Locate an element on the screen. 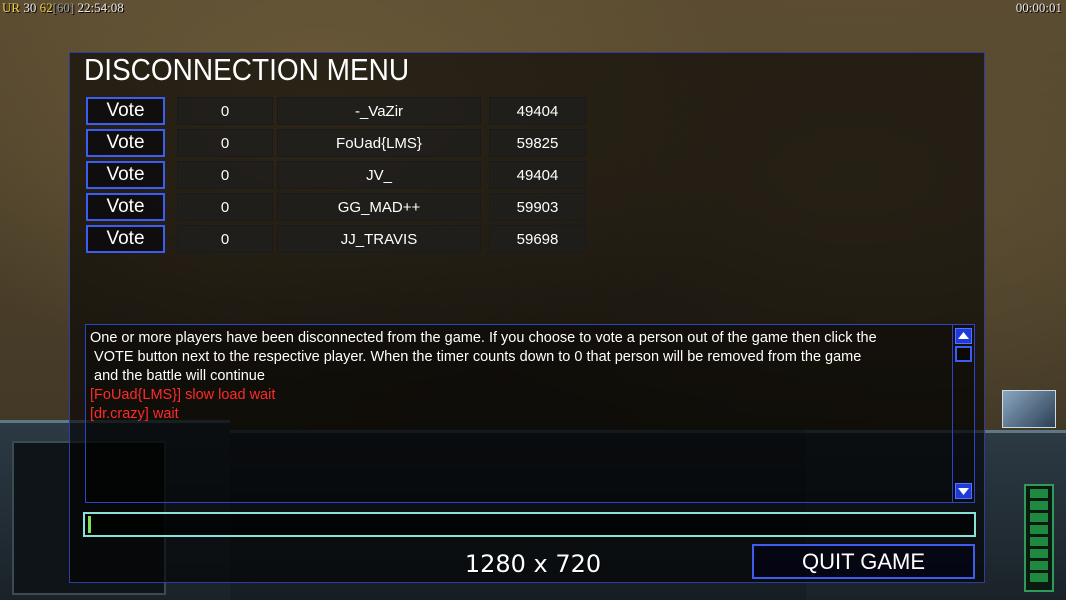 This screenshot has width=1066, height=600. player-row: Vote 0 FoUad{LMS} 59825 is located at coordinates (346, 143).